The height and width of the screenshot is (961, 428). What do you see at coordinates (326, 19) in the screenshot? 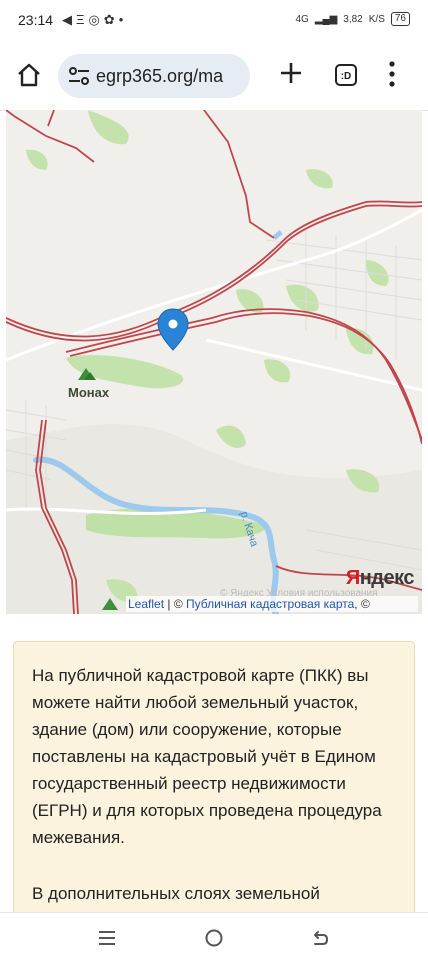
I see `signal-icon: ▂▄▆` at bounding box center [326, 19].